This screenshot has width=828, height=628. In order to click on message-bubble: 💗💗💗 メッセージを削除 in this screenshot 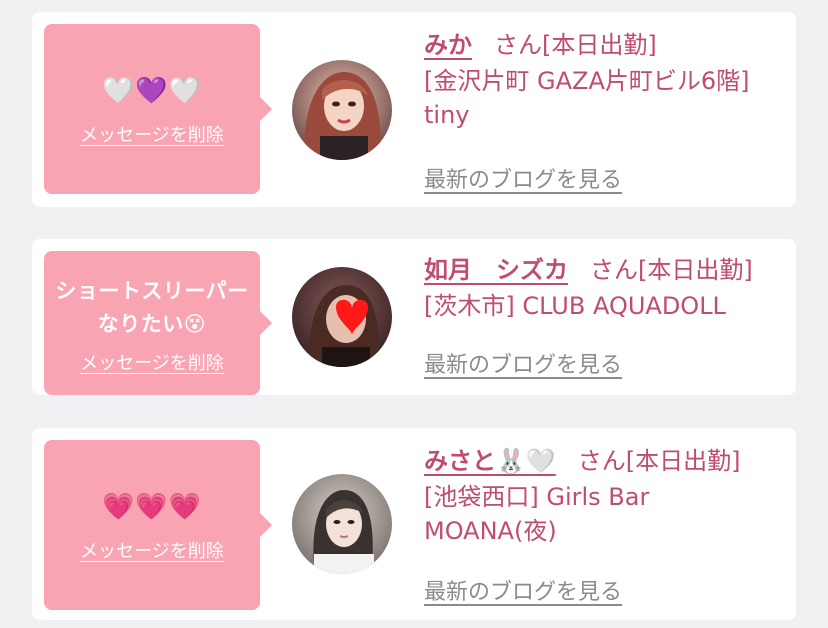, I will do `click(158, 525)`.